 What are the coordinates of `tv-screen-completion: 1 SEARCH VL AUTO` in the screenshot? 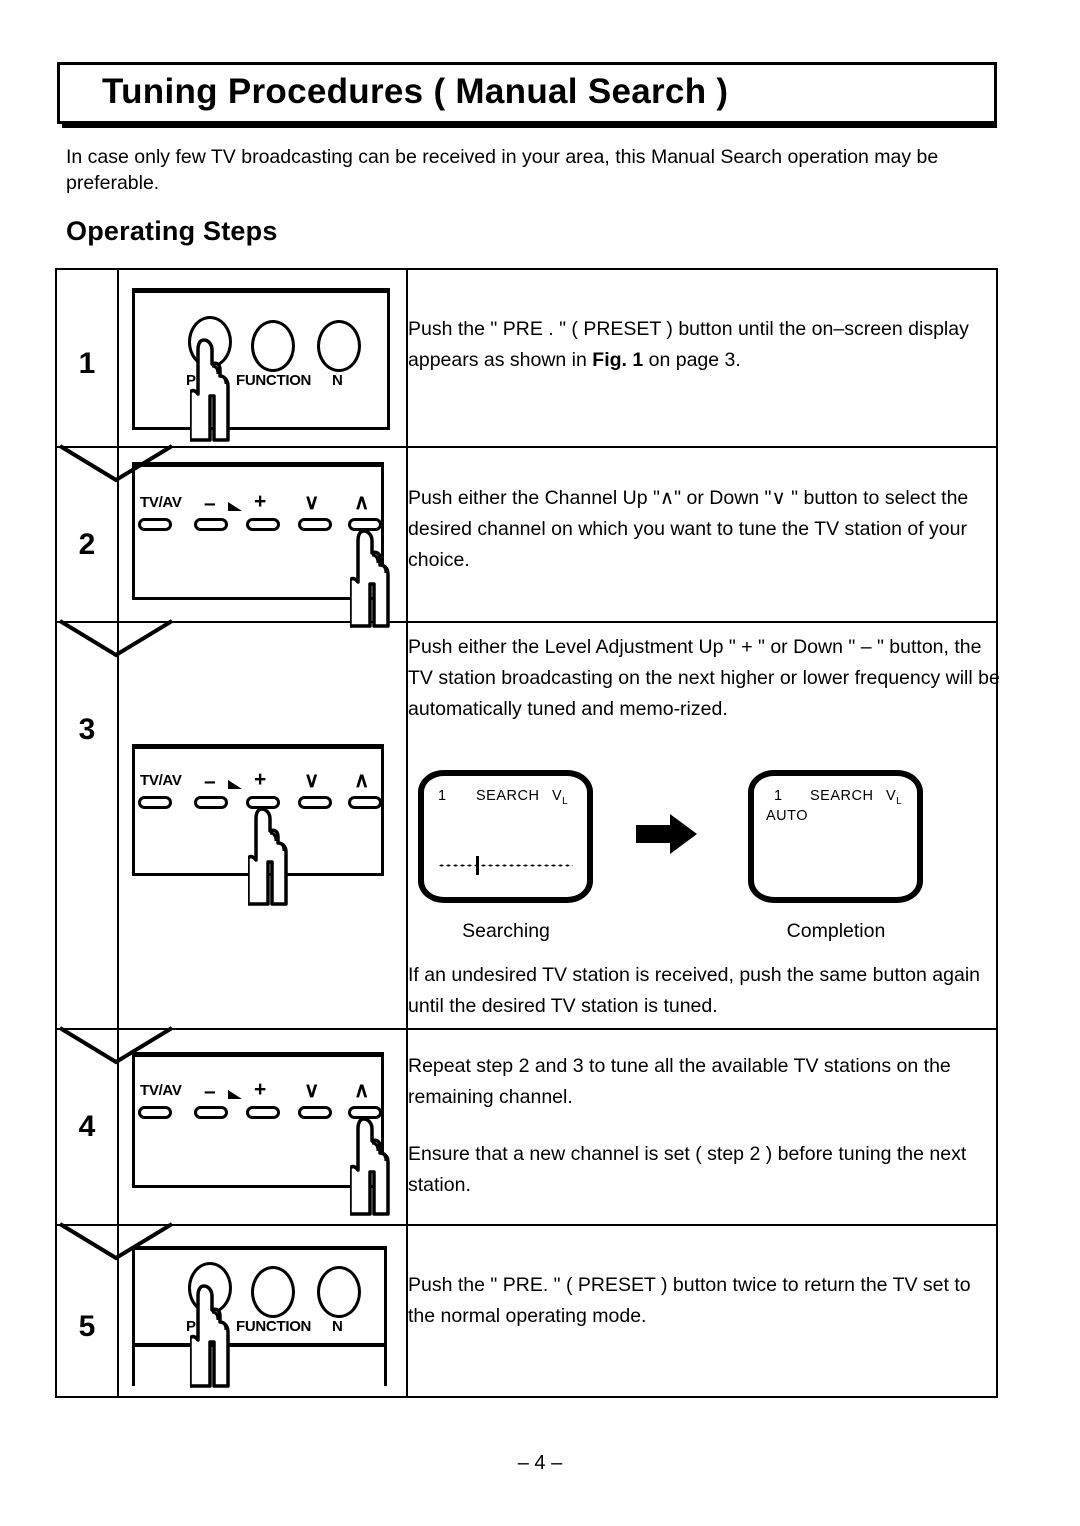 It's located at (835, 836).